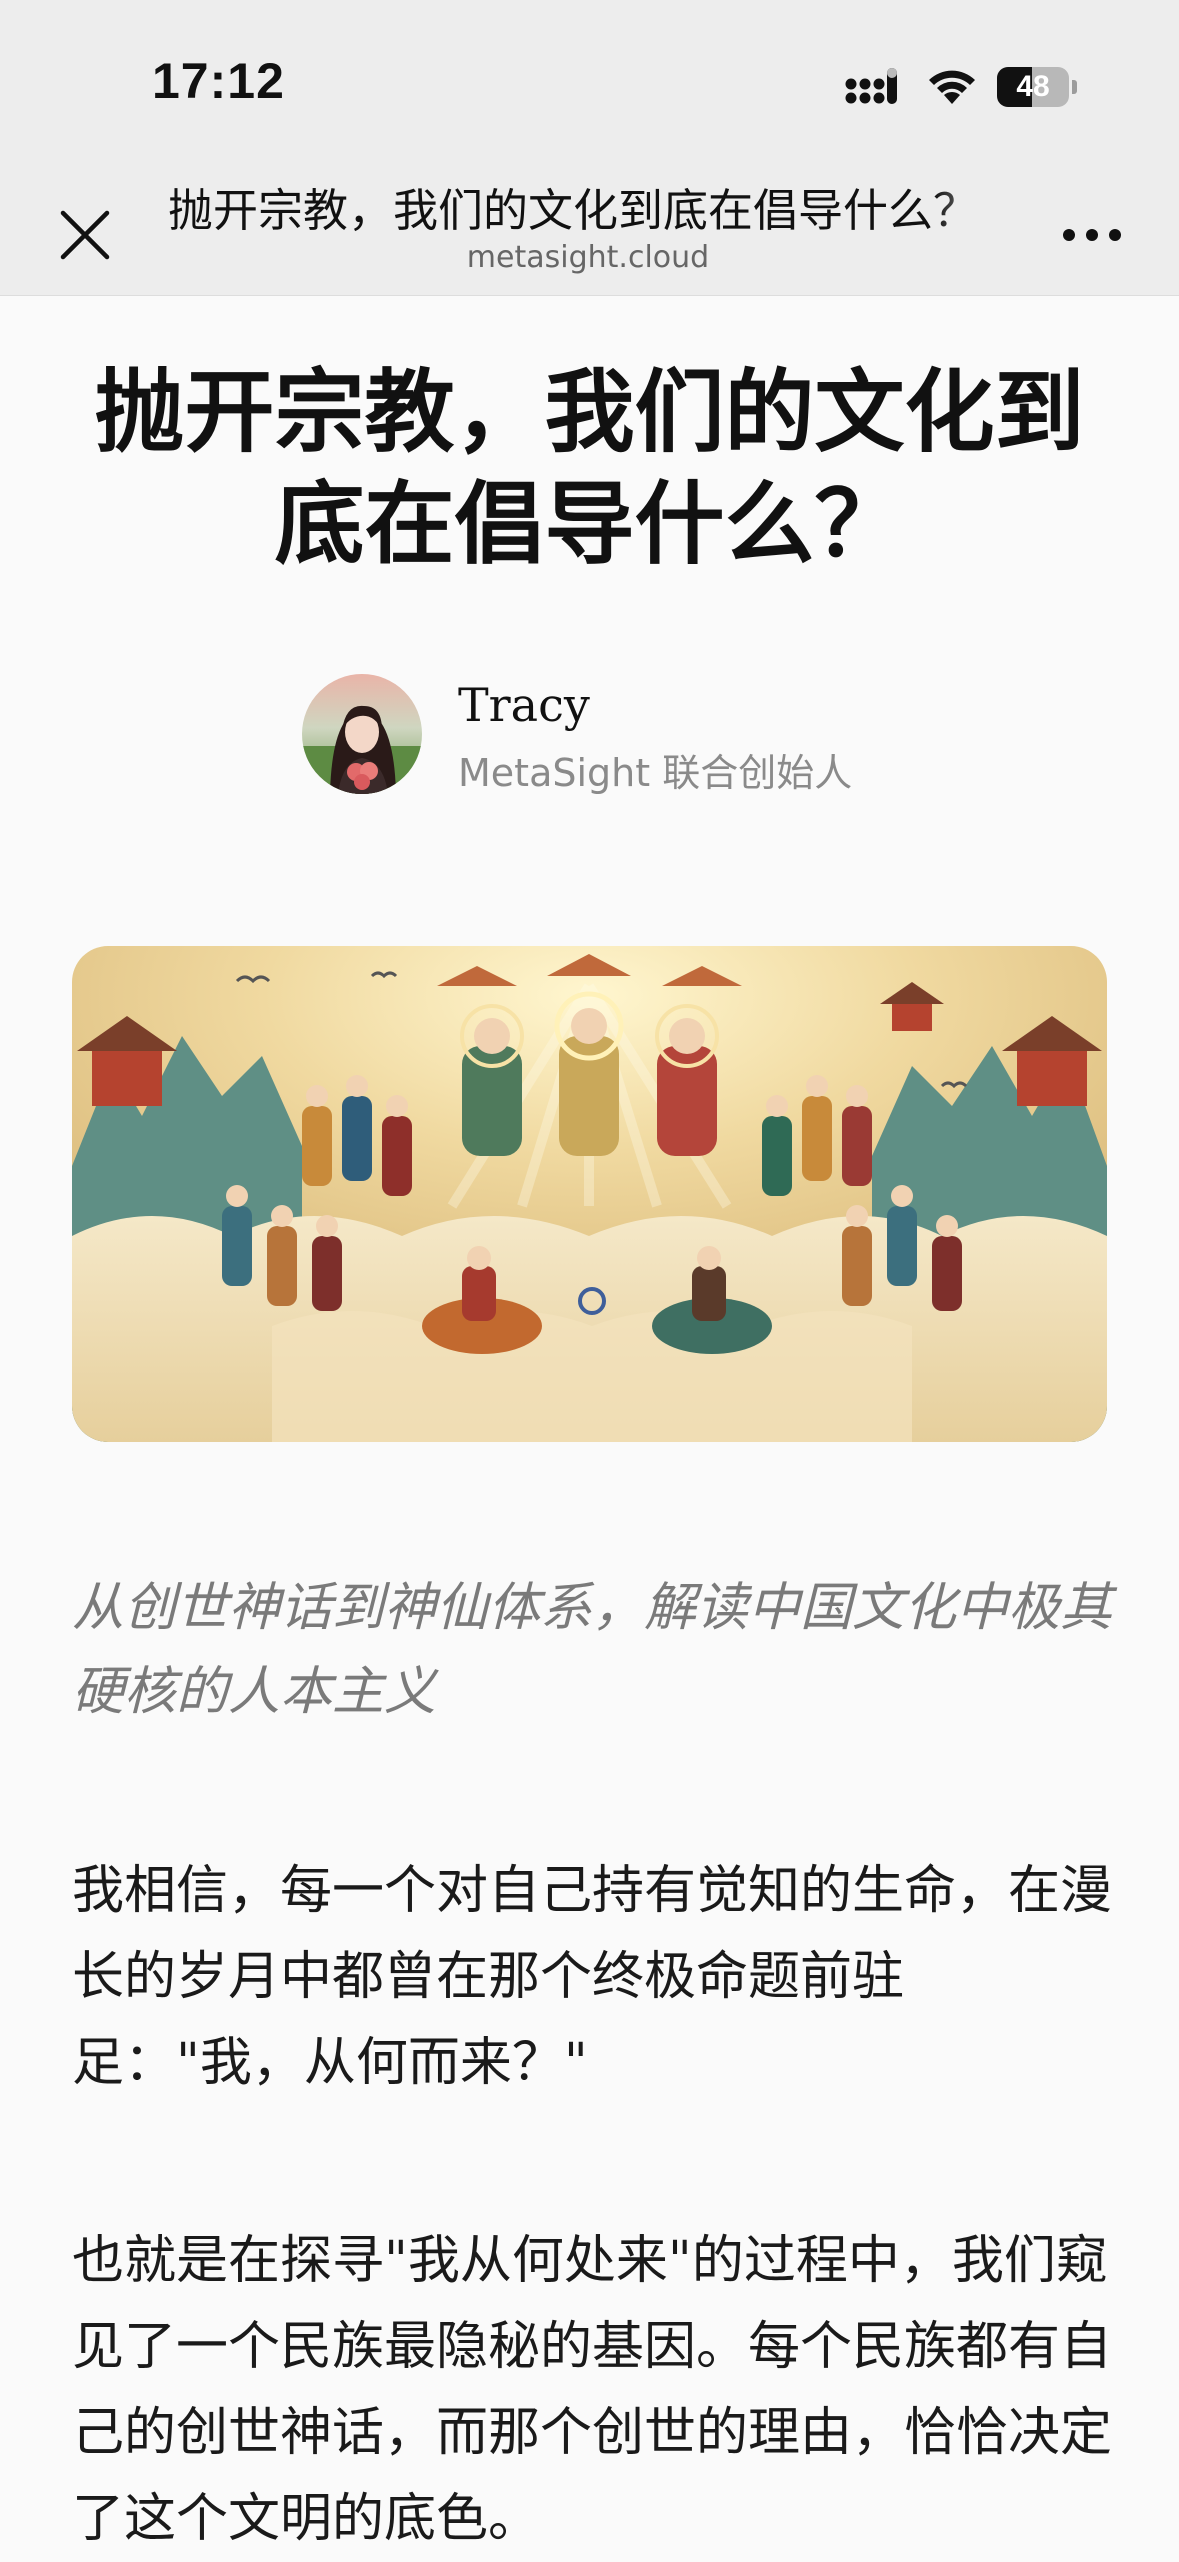 This screenshot has width=1179, height=2562. Describe the element at coordinates (655, 773) in the screenshot. I see `author-role: MetaSight 联合创始人` at that location.